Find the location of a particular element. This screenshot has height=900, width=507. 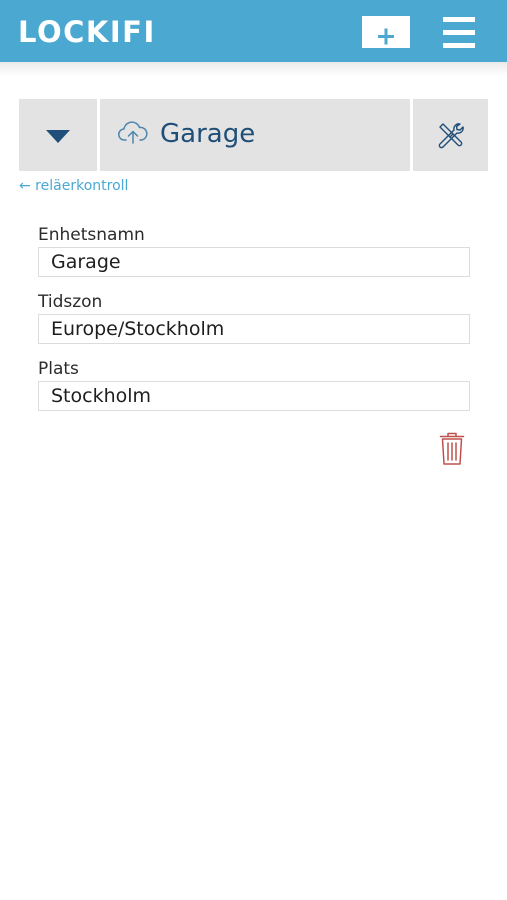

device-header: Garage is located at coordinates (255, 135).